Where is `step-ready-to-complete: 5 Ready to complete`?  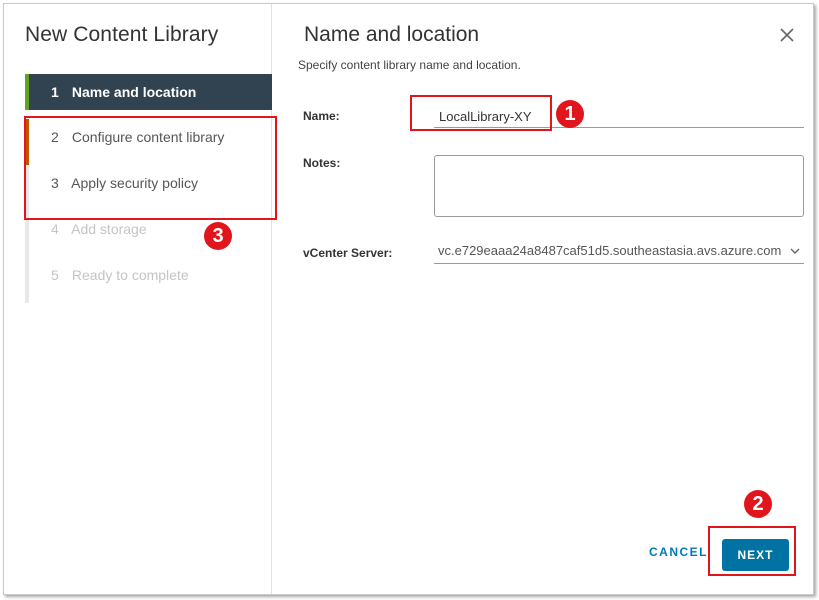
step-ready-to-complete: 5 Ready to complete is located at coordinates (148, 280).